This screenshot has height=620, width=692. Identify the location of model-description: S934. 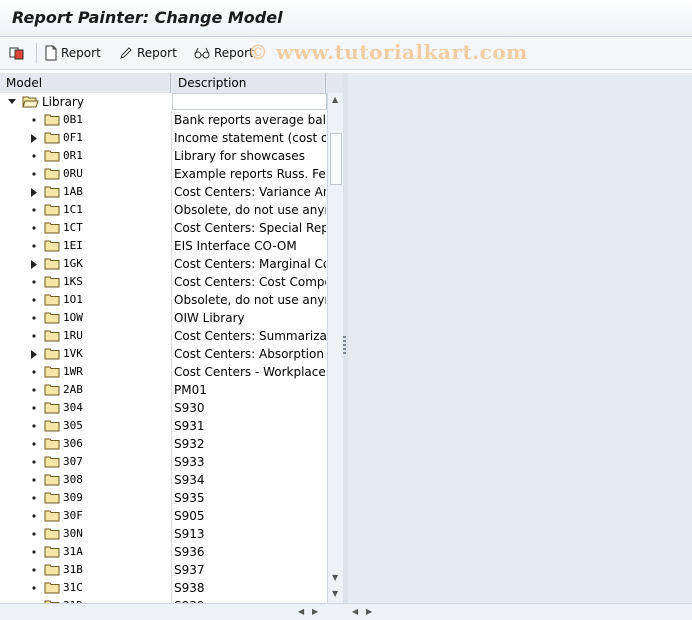
(189, 480).